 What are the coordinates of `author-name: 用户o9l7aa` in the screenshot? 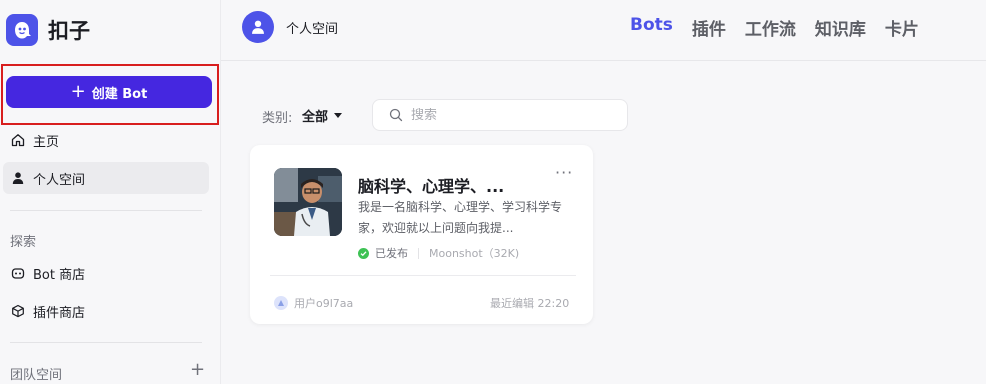 It's located at (324, 303).